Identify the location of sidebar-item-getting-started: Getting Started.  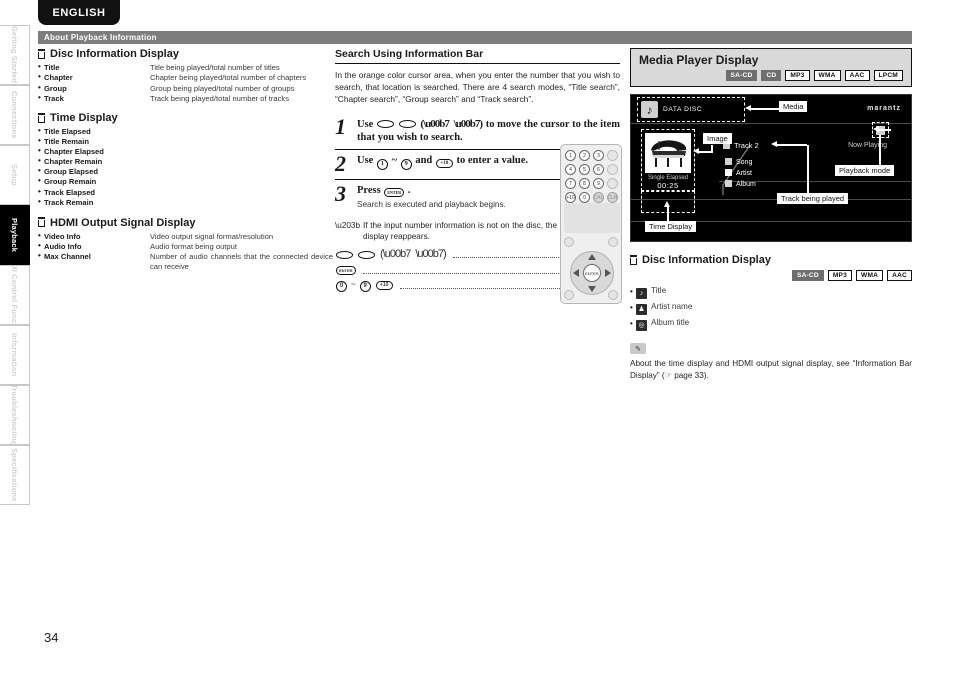
(15, 55).